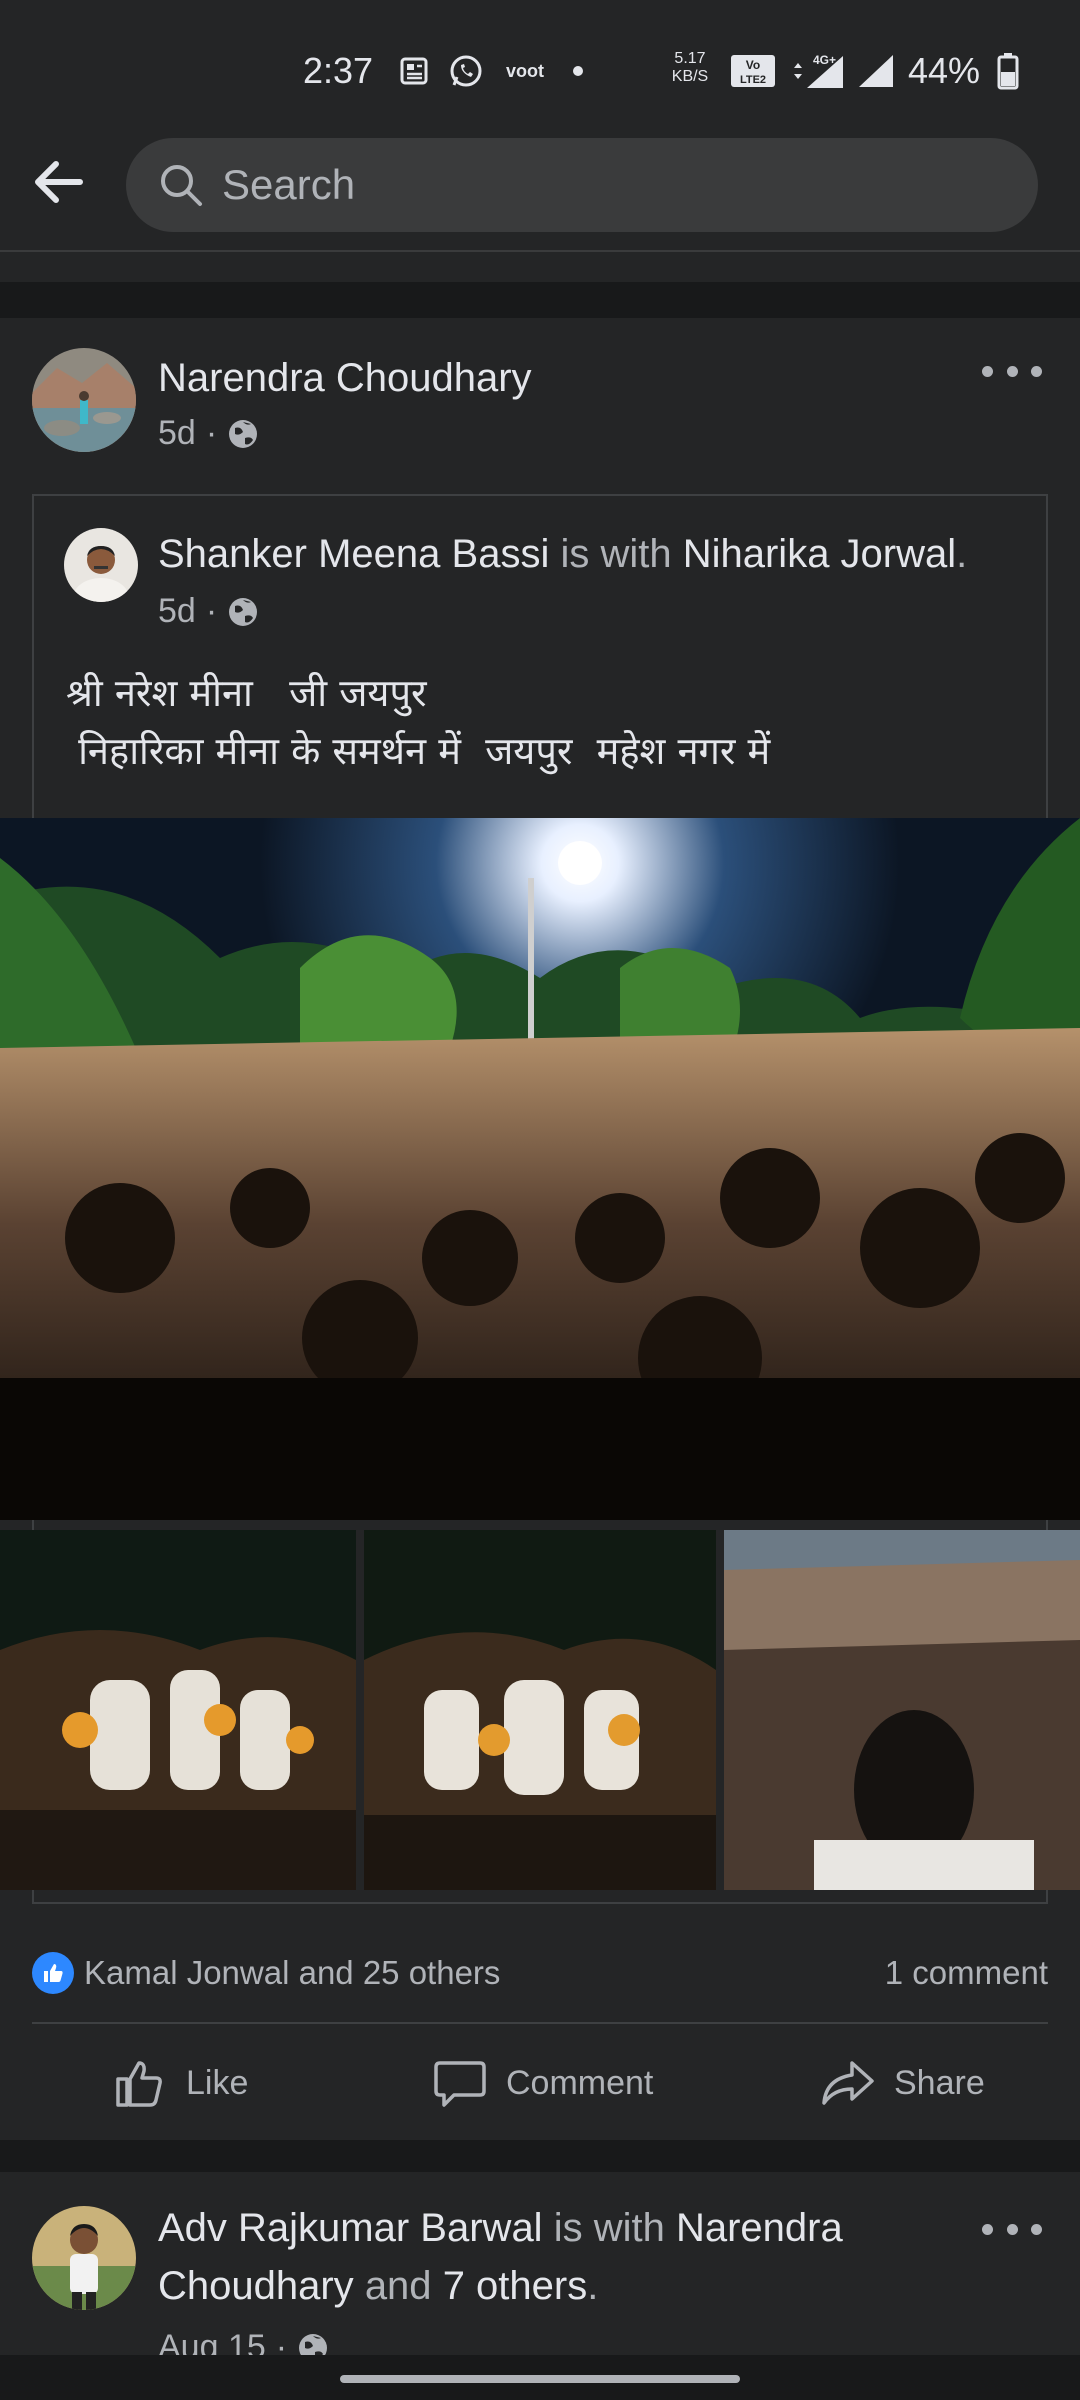 Image resolution: width=1080 pixels, height=2400 pixels. Describe the element at coordinates (177, 433) in the screenshot. I see `post-time: 5d` at that location.